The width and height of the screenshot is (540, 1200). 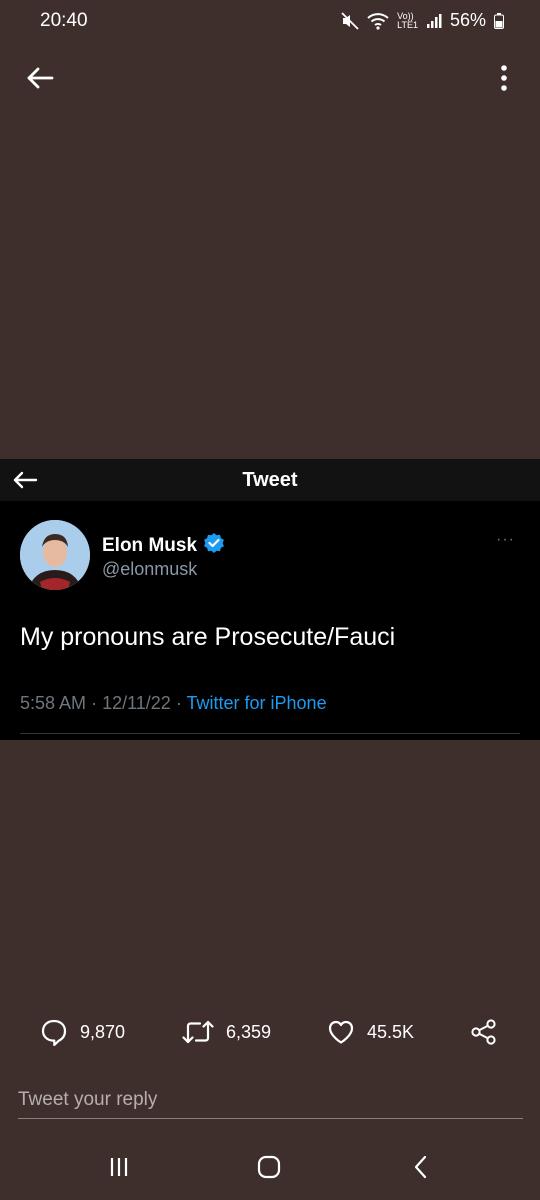 I want to click on tweet-title: Tweet, so click(x=270, y=480).